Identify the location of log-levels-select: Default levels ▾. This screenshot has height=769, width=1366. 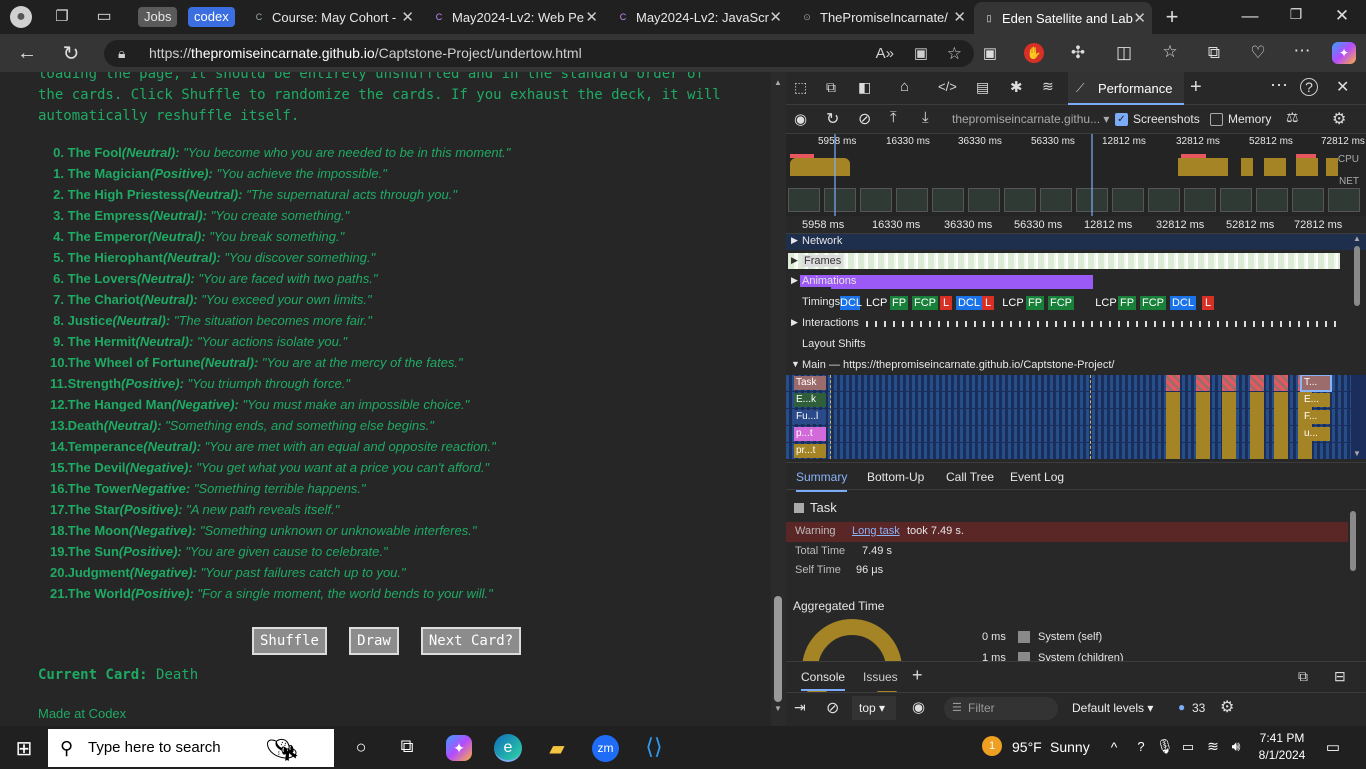
(1112, 708).